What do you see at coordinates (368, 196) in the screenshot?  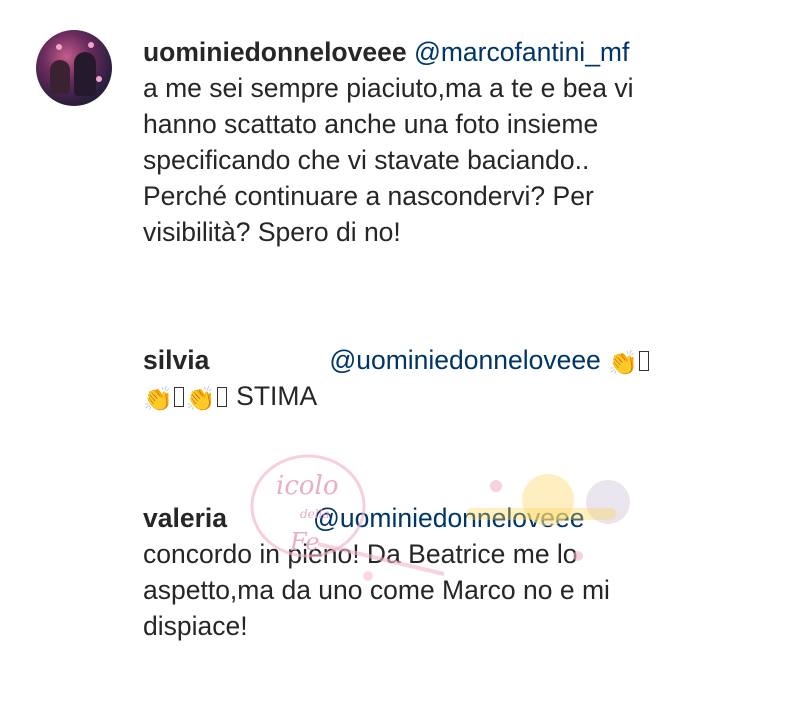 I see `comment-text-line: Perché continuare a nascondervi? Per` at bounding box center [368, 196].